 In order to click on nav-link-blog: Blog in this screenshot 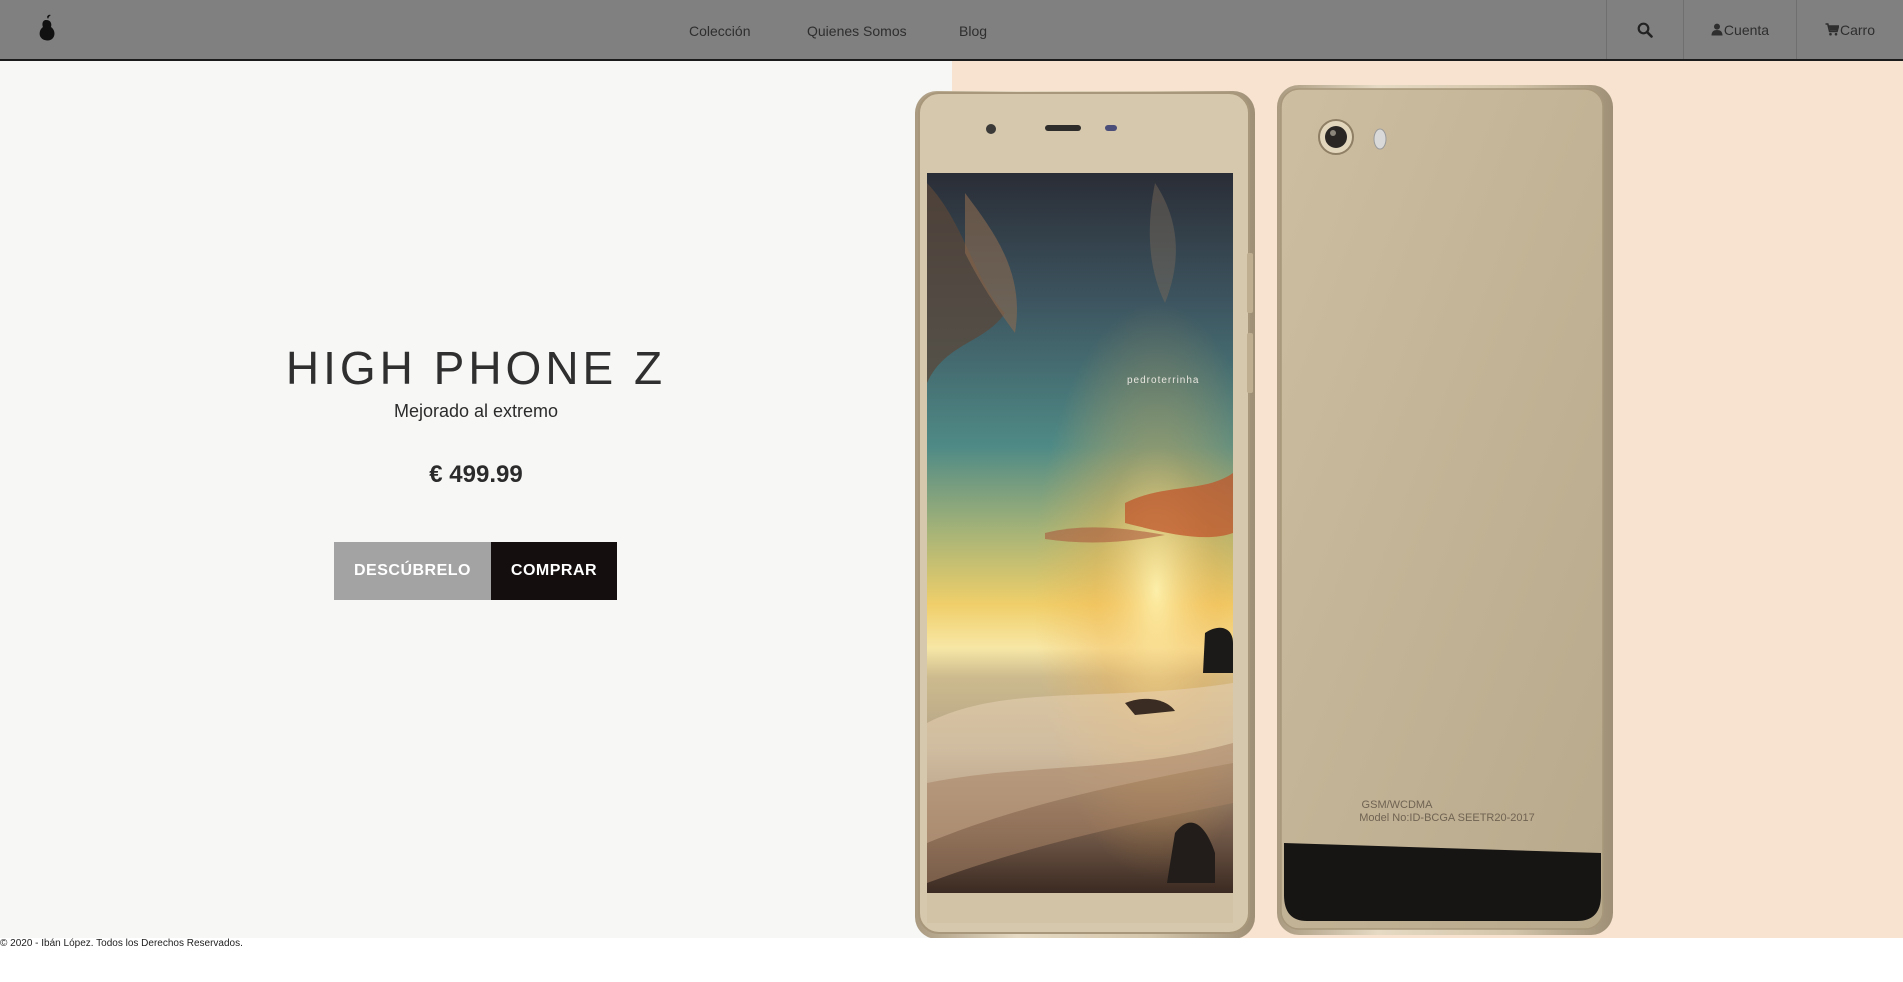, I will do `click(973, 29)`.